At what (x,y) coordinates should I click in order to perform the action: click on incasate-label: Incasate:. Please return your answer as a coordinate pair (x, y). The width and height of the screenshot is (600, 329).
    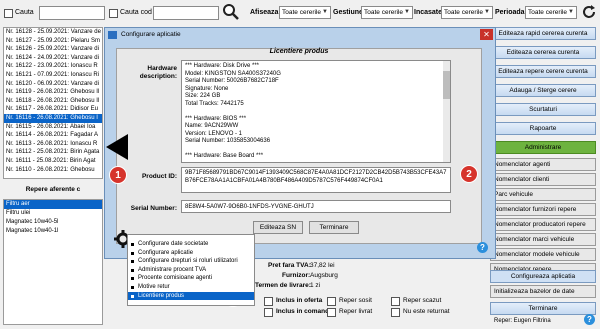
    Looking at the image, I should click on (429, 12).